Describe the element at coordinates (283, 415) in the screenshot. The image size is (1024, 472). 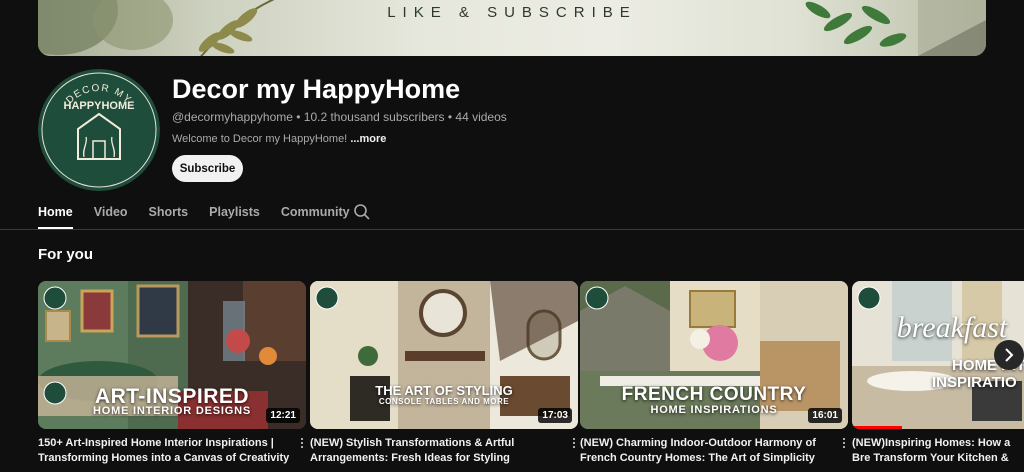
I see `video-duration: 12:21` at that location.